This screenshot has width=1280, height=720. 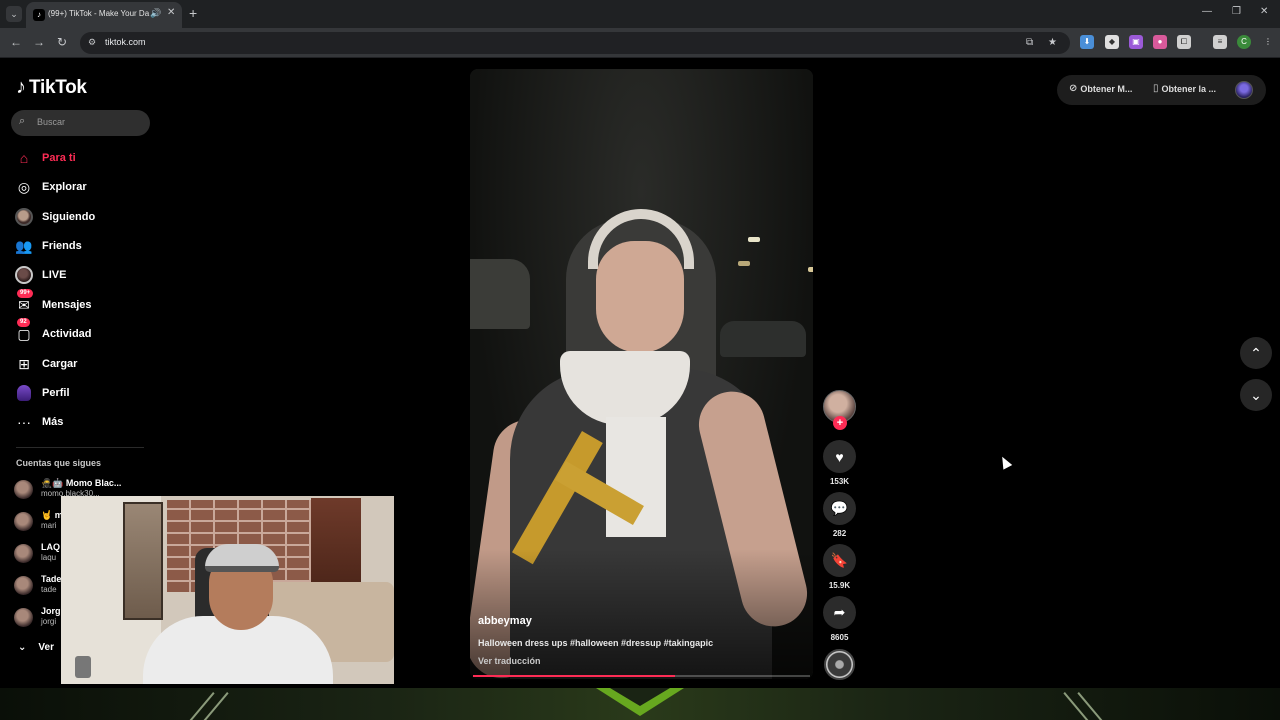 I want to click on search-placeholder: Buscar, so click(x=51, y=122).